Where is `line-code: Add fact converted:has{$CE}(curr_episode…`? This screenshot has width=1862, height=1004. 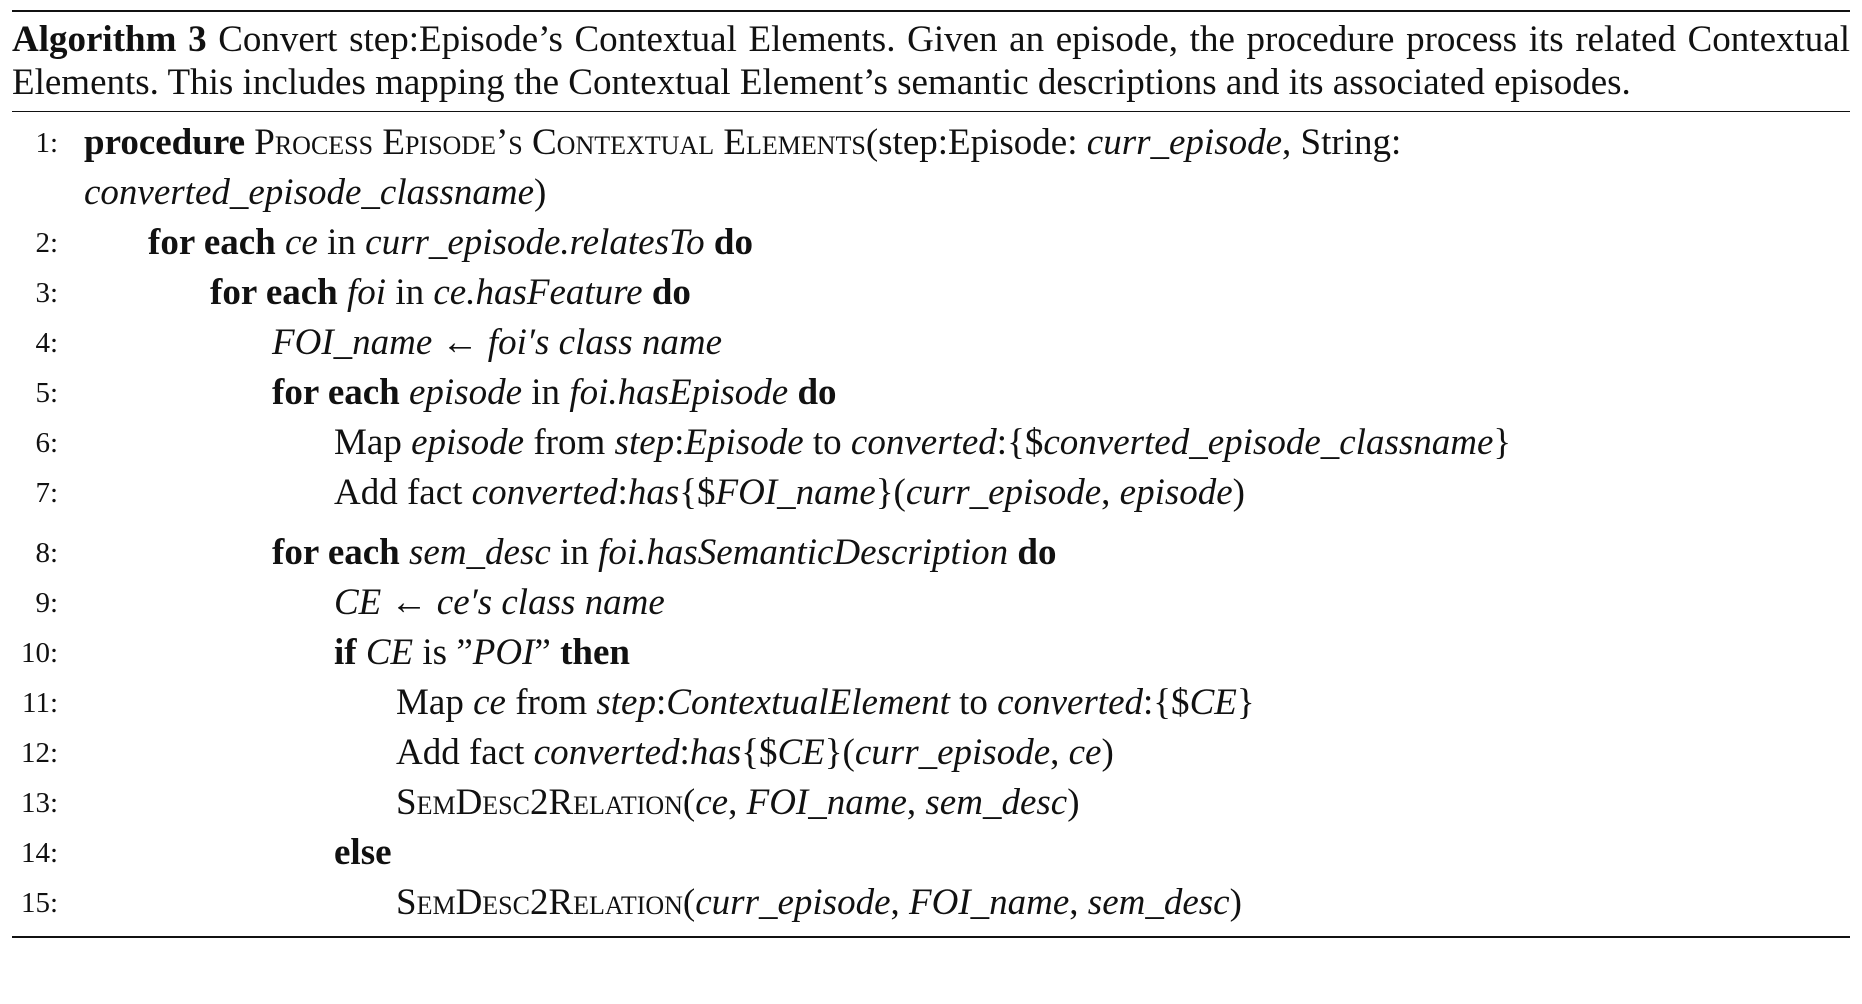
line-code: Add fact converted:has{$CE}(curr_episode… is located at coordinates (755, 753).